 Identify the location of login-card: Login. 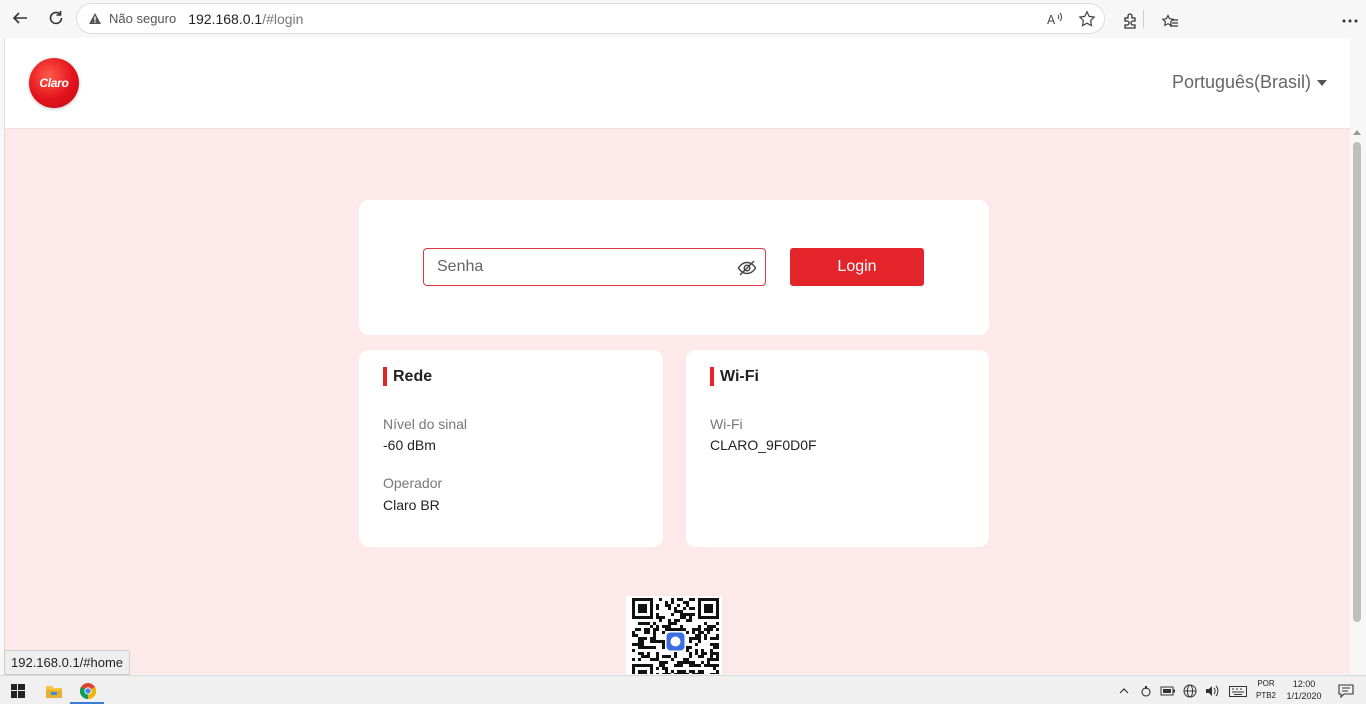
(674, 267).